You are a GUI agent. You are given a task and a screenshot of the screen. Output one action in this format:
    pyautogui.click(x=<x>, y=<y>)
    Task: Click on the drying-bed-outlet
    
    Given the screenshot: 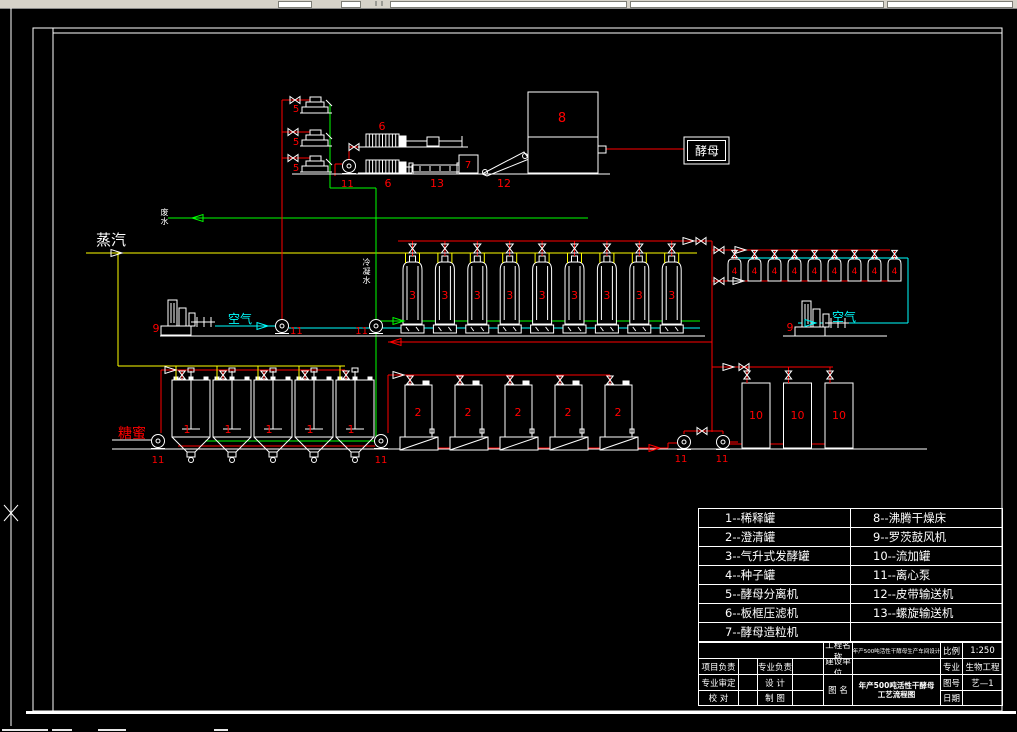 What is the action you would take?
    pyautogui.click(x=602, y=149)
    